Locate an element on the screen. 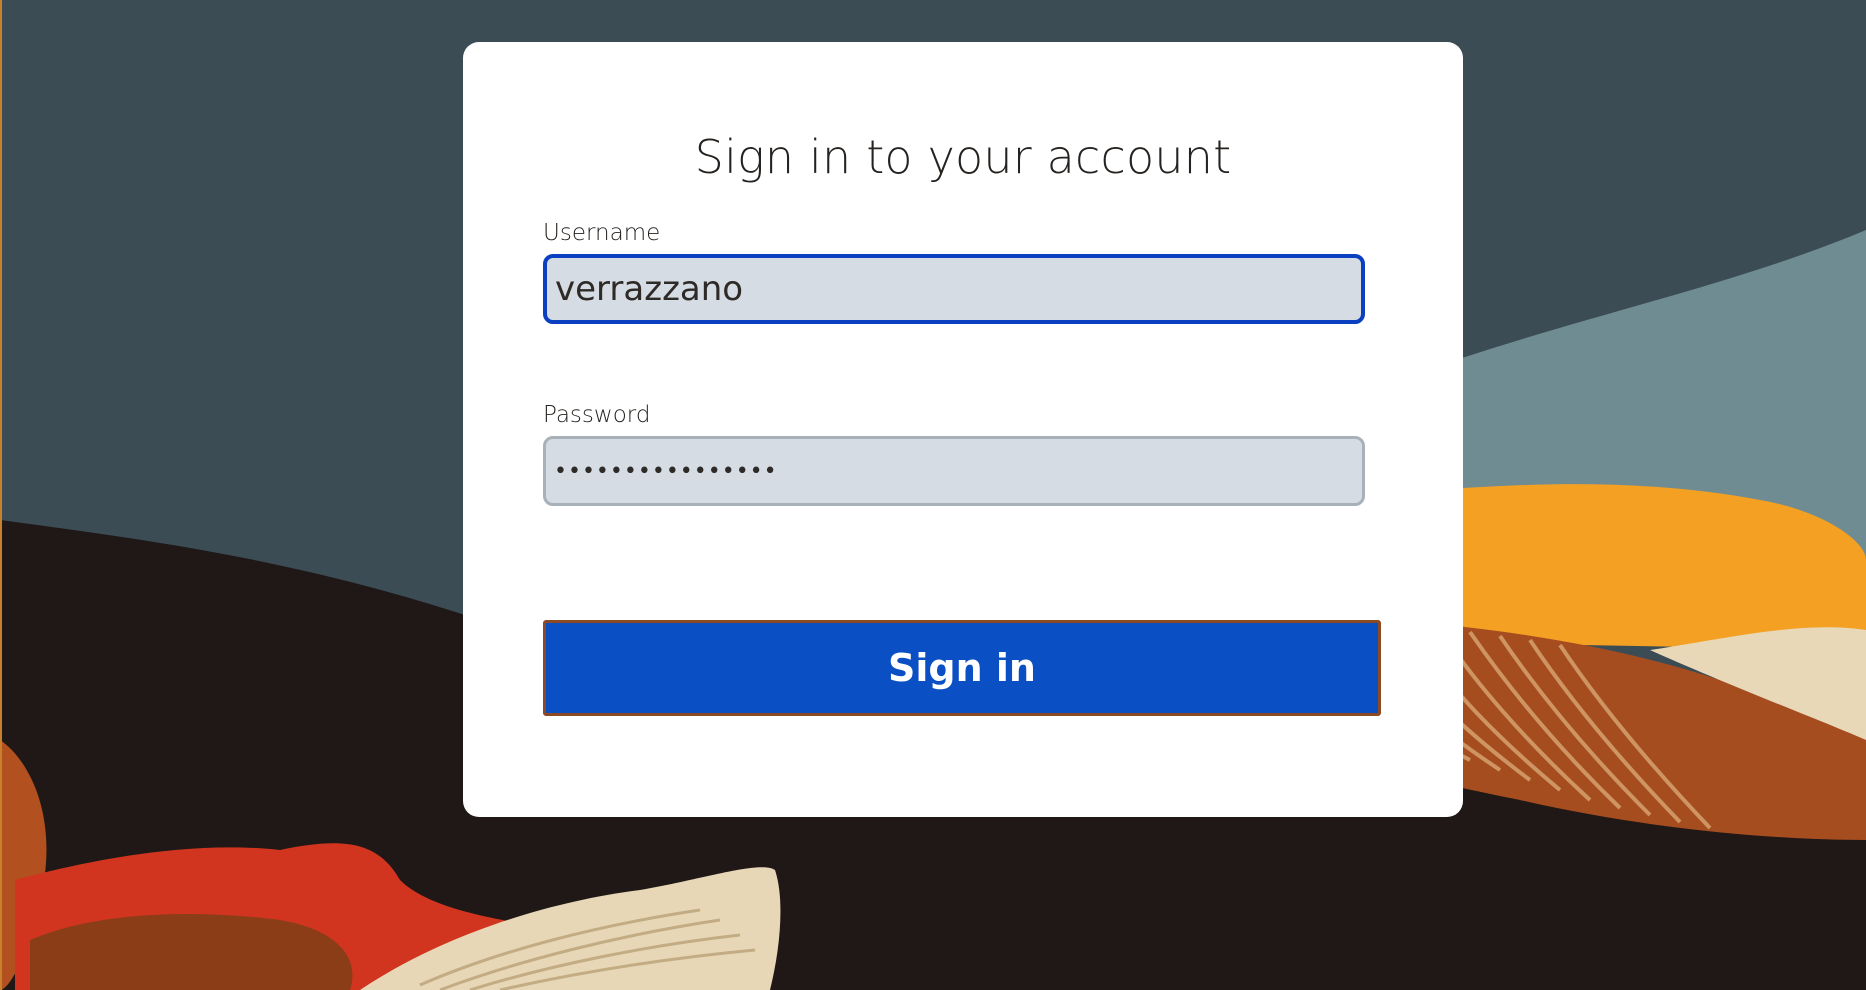  username-label: Username is located at coordinates (602, 233).